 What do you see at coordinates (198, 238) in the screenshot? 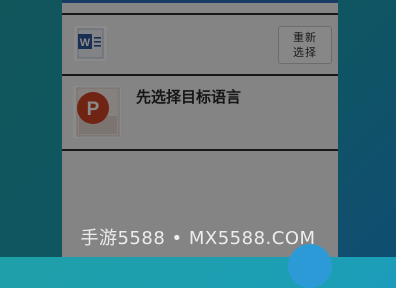
I see `watermark: 手游5588 • MX5588.COM` at bounding box center [198, 238].